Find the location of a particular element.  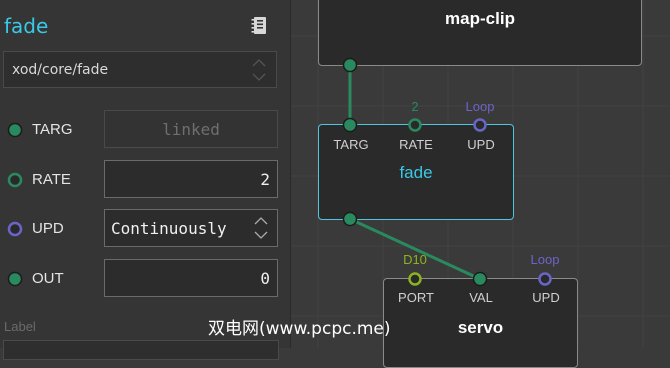

watermark-text: 双电网(www.pcpc.me) is located at coordinates (299, 329).